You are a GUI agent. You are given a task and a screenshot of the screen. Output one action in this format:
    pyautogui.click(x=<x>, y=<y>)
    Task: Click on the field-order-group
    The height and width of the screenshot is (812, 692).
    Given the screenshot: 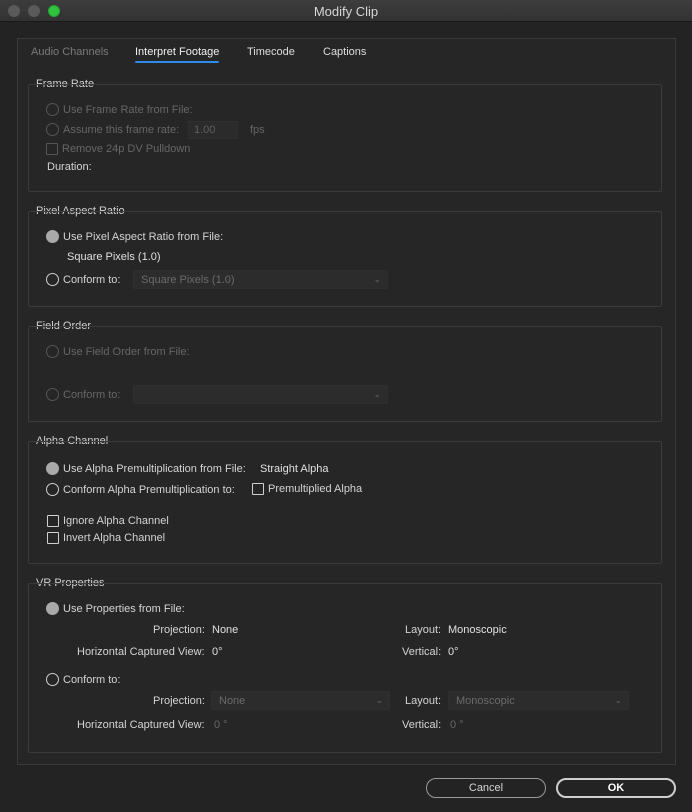 What is the action you would take?
    pyautogui.click(x=345, y=374)
    